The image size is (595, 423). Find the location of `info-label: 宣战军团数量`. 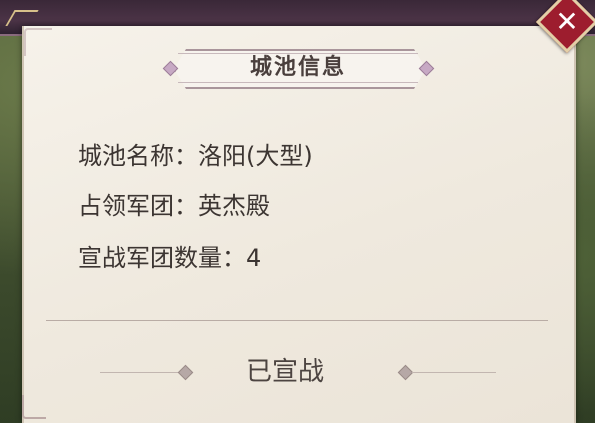

info-label: 宣战军团数量 is located at coordinates (150, 258).